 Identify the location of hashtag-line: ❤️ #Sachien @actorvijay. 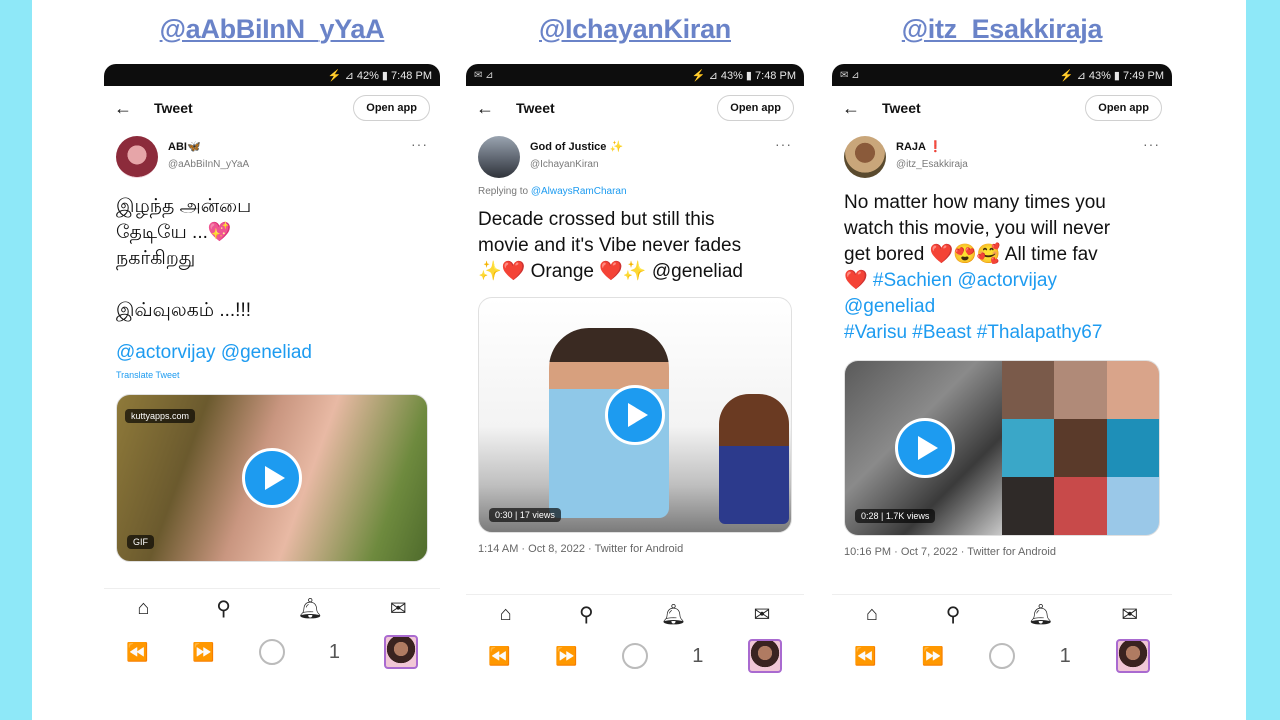
(1002, 281).